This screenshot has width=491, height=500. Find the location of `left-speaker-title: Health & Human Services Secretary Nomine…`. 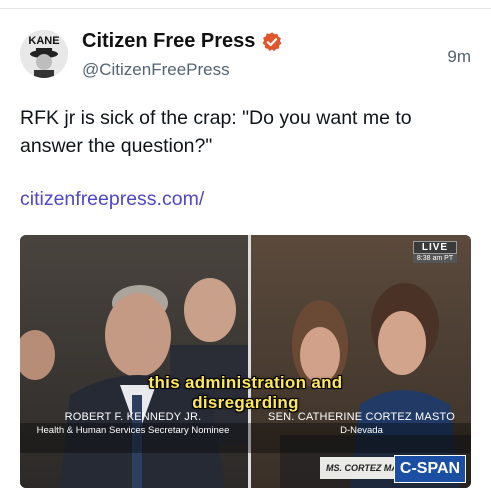

left-speaker-title: Health & Human Services Secretary Nomine… is located at coordinates (133, 430).